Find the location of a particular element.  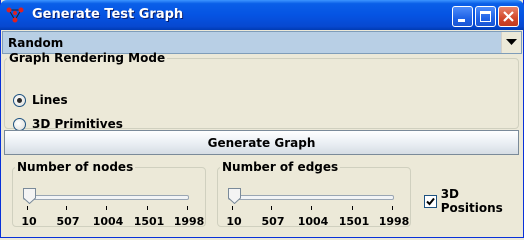

maximize-icon is located at coordinates (485, 16).